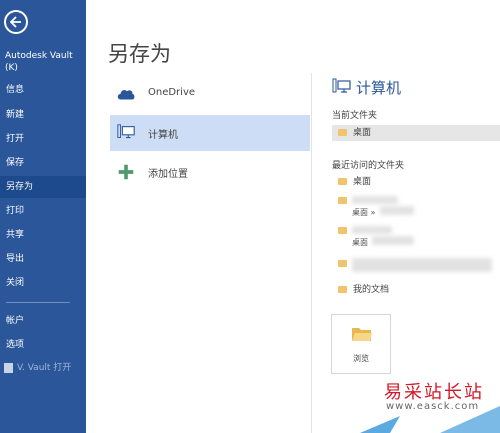 The width and height of the screenshot is (500, 433). Describe the element at coordinates (43, 321) in the screenshot. I see `nav-item-account: 帐户` at that location.